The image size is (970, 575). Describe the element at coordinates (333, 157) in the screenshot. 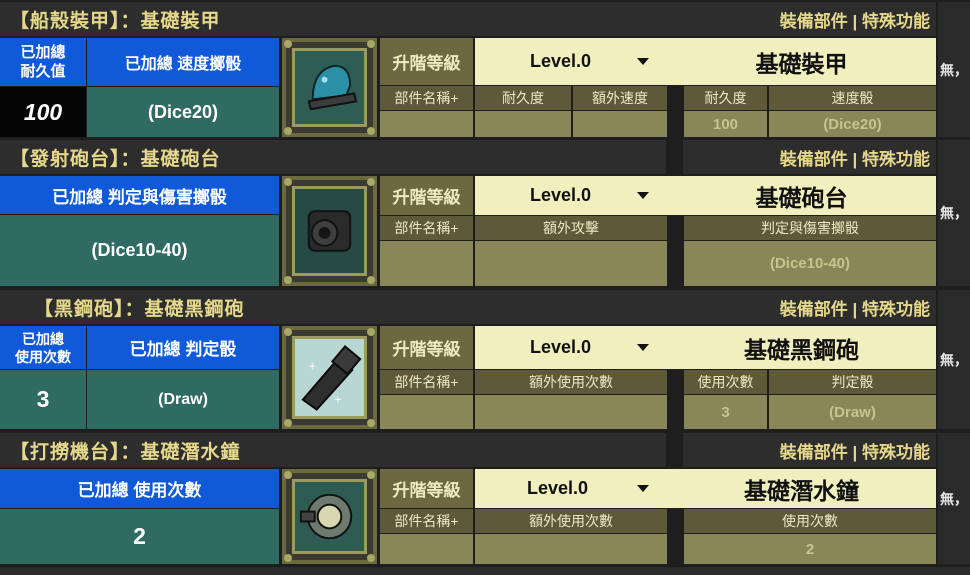

I see `section-title: 【發射砲台】：基礎砲台` at that location.